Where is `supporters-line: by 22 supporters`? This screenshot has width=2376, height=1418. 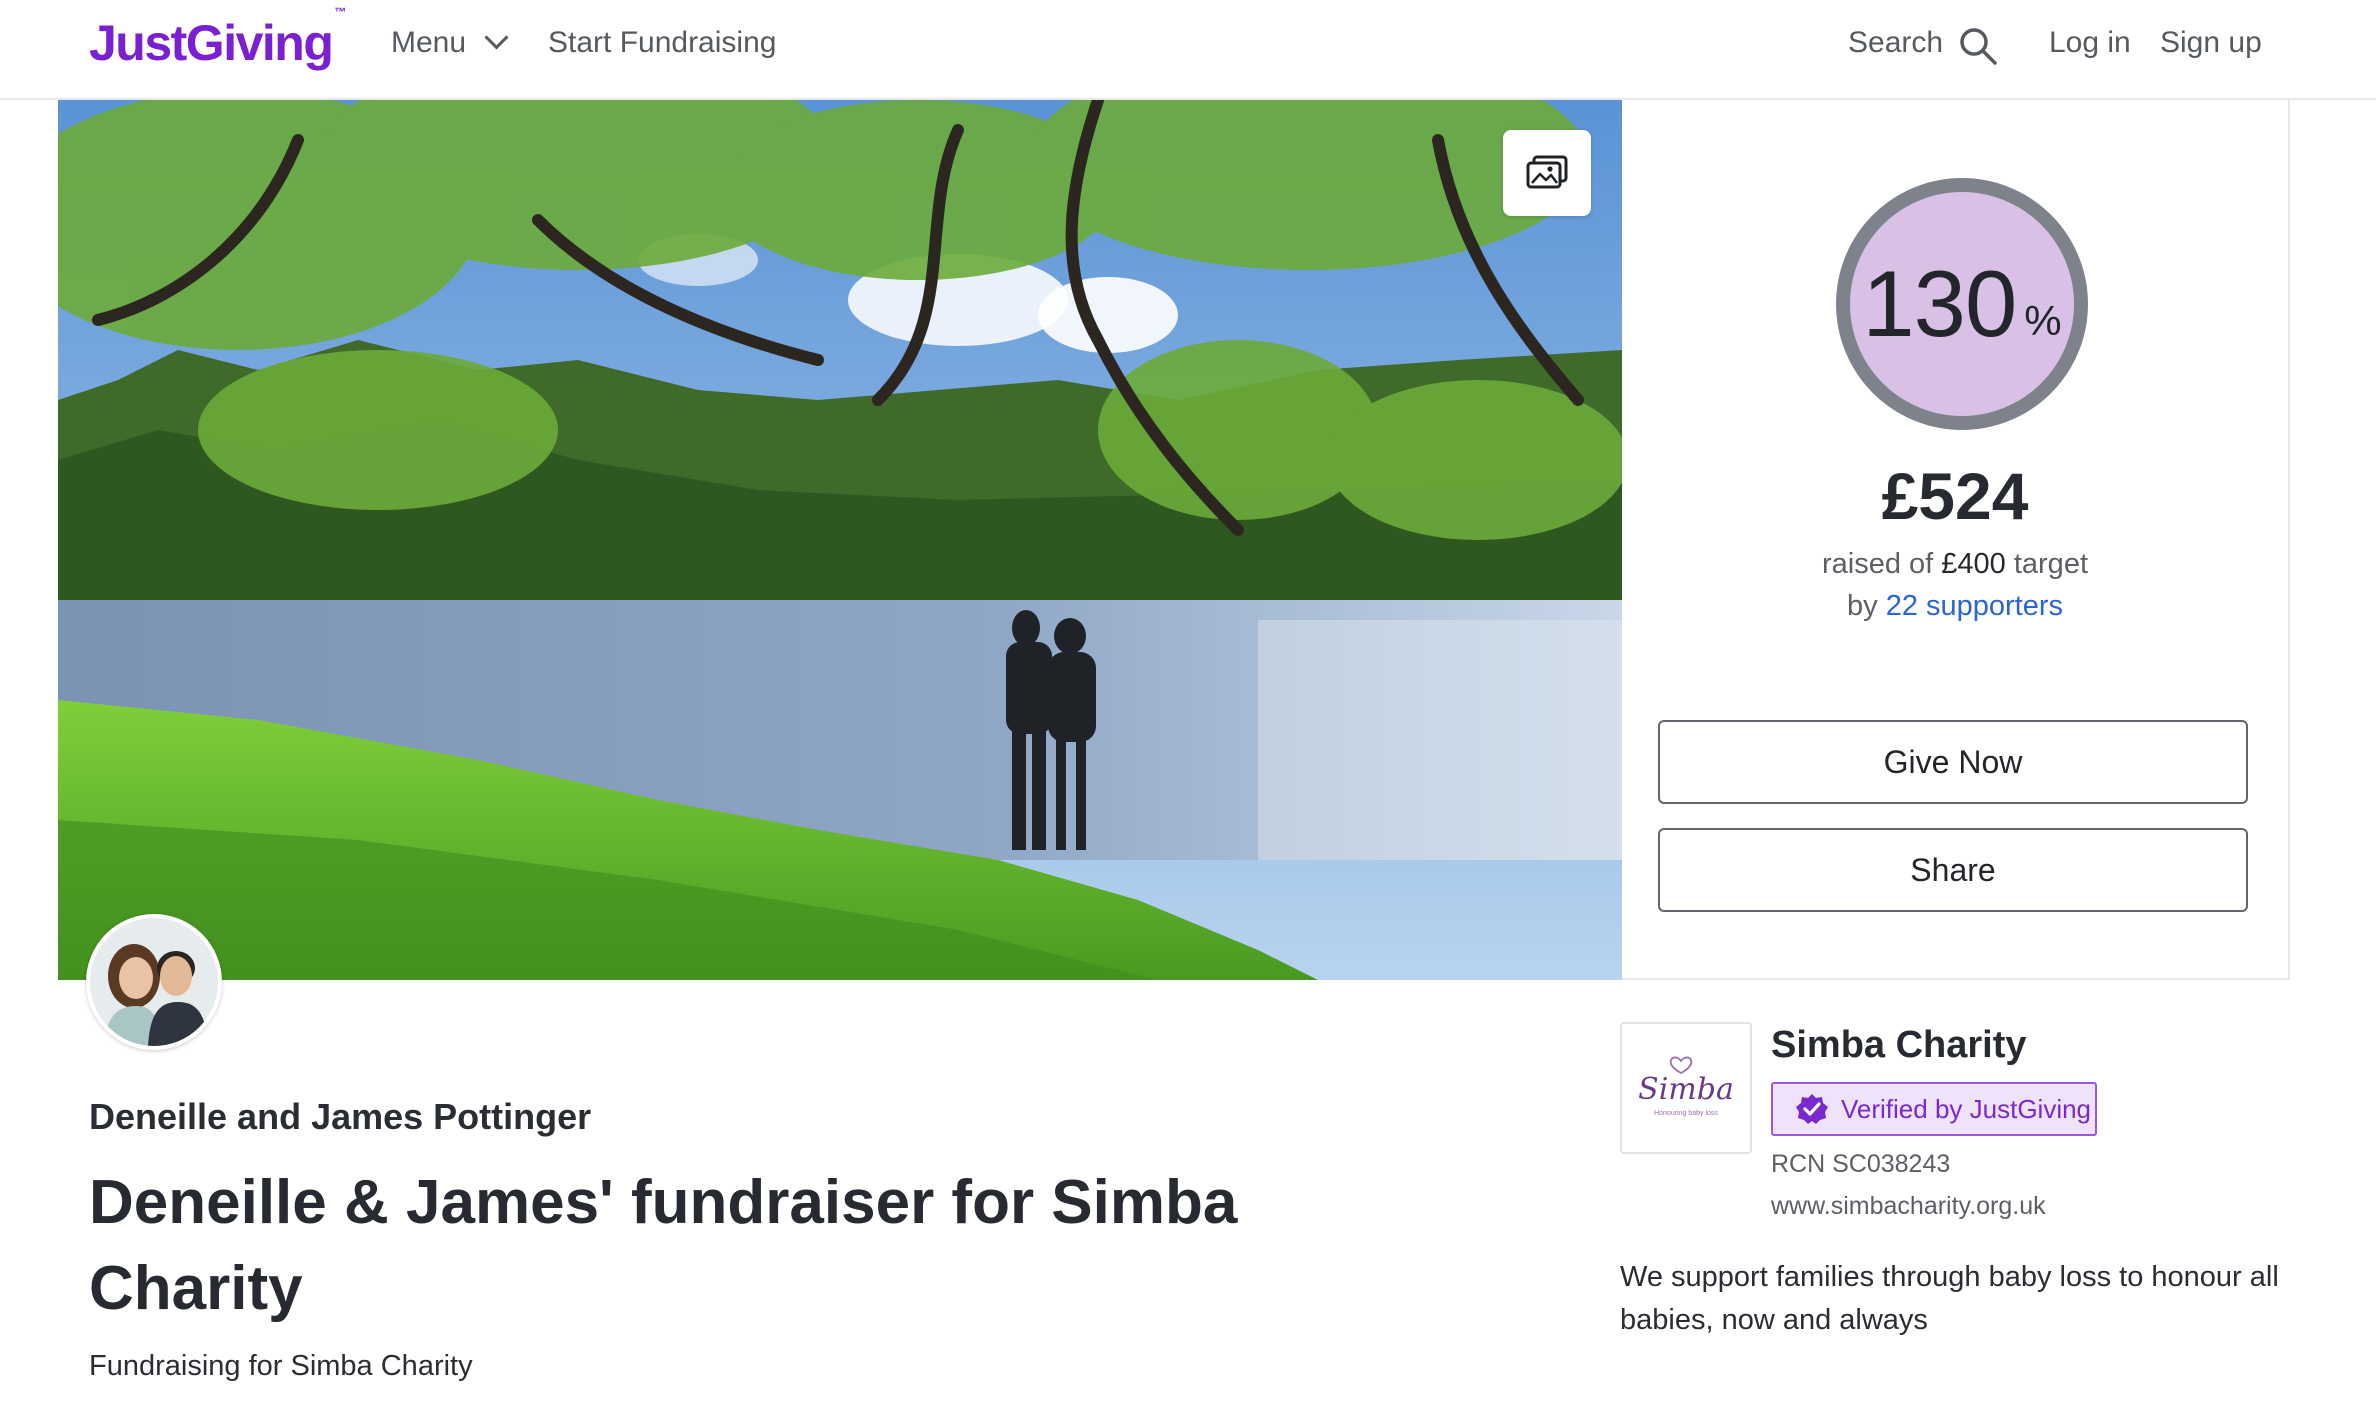
supporters-line: by 22 supporters is located at coordinates (1955, 606).